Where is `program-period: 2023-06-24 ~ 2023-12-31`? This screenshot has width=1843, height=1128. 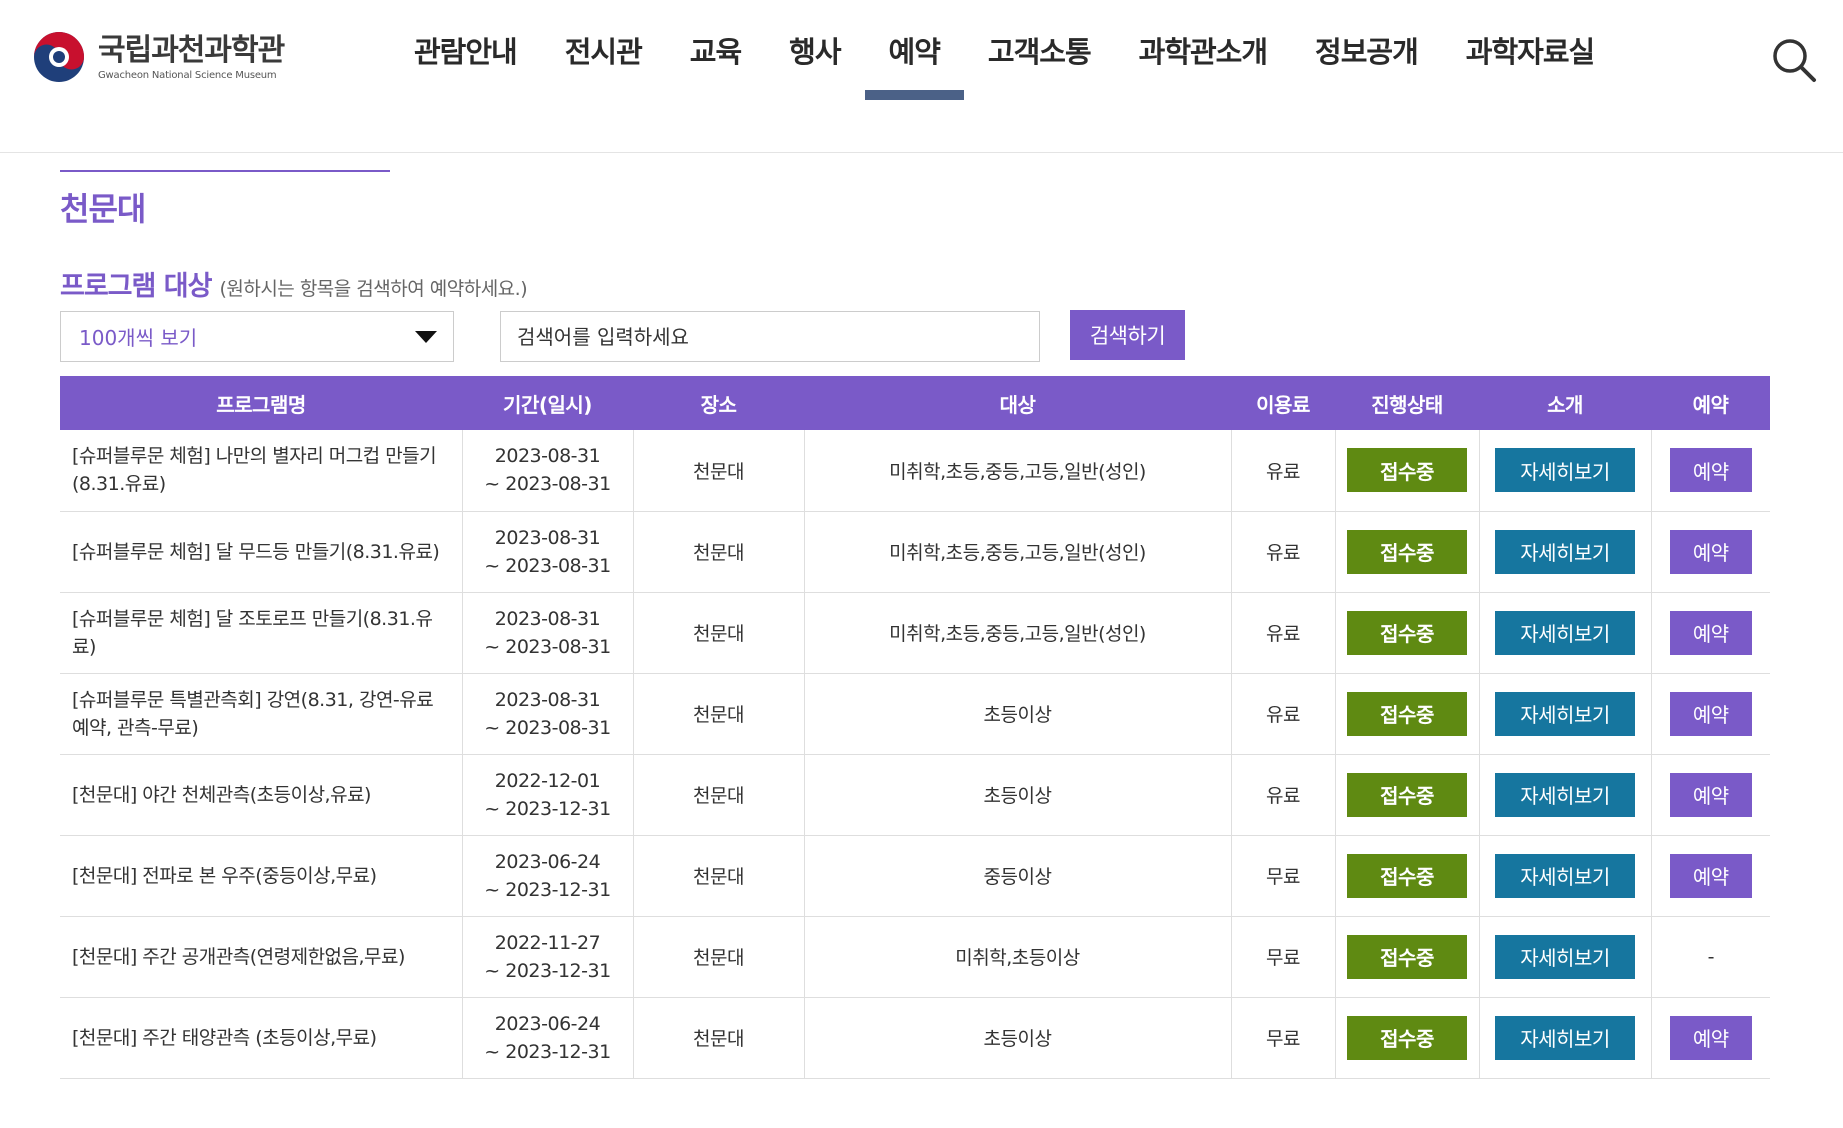 program-period: 2023-06-24 ~ 2023-12-31 is located at coordinates (548, 876).